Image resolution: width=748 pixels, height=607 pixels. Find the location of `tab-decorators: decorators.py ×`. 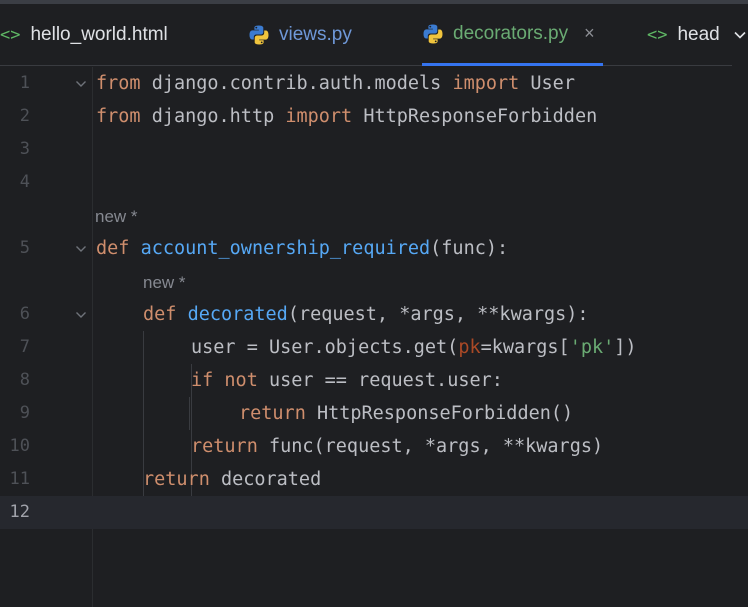

tab-decorators: decorators.py × is located at coordinates (512, 35).